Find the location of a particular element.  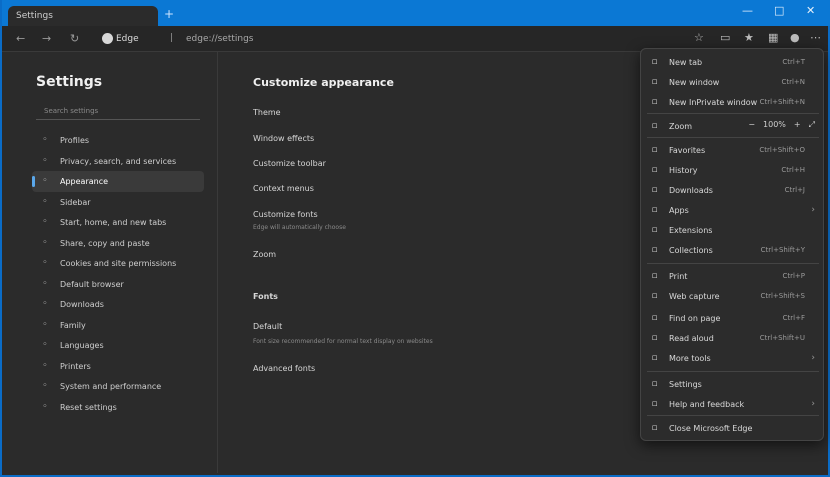

sidebar-item: ◦ Reset settings is located at coordinates (118, 407).